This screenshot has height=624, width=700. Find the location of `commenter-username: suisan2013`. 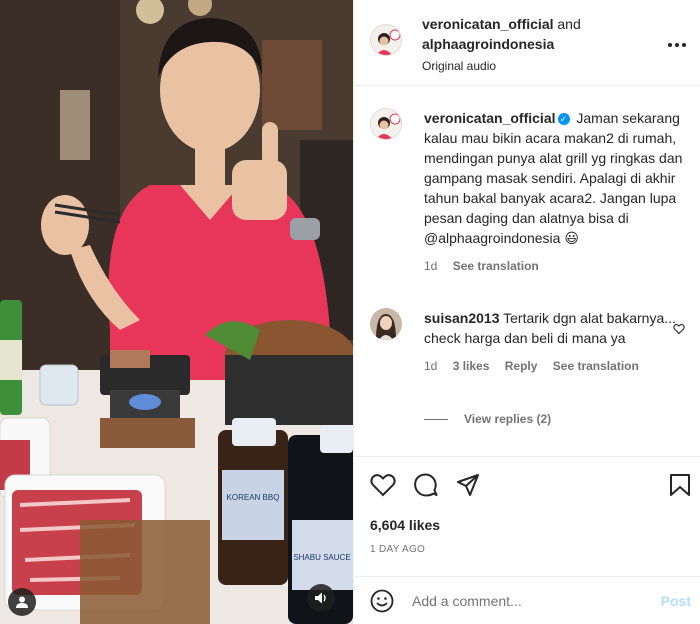

commenter-username: suisan2013 is located at coordinates (462, 318).